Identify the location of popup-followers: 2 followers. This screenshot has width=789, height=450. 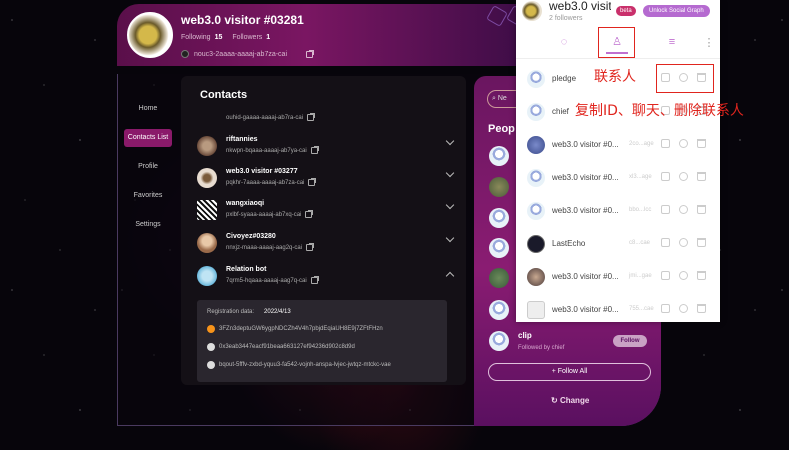
(566, 18).